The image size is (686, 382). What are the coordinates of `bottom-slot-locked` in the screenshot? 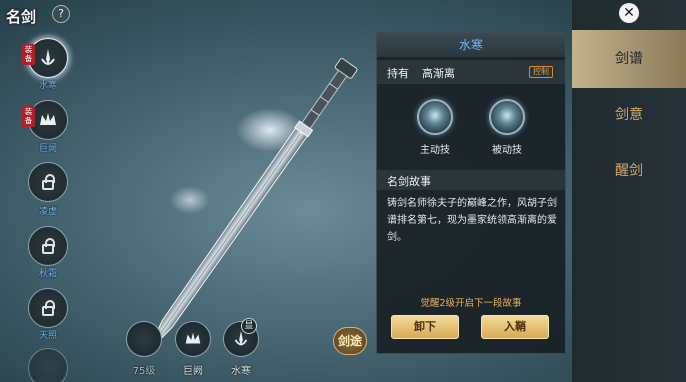 It's located at (144, 339).